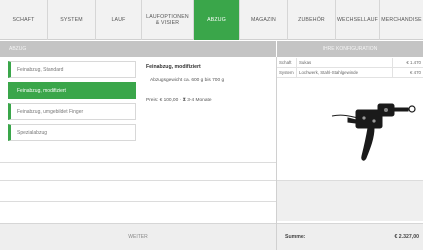 This screenshot has width=423, height=250. I want to click on tab-wechsellauf: WECHSELLAUF, so click(358, 20).